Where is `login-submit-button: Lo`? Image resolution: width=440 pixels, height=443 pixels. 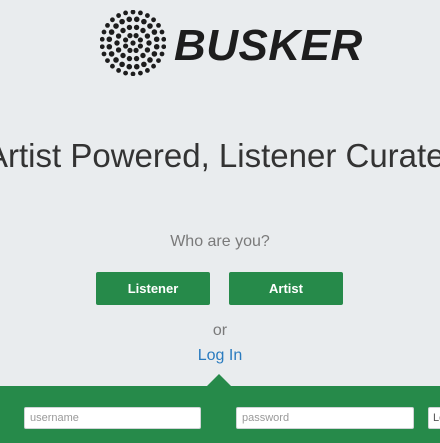
login-submit-button: Lo is located at coordinates (434, 418).